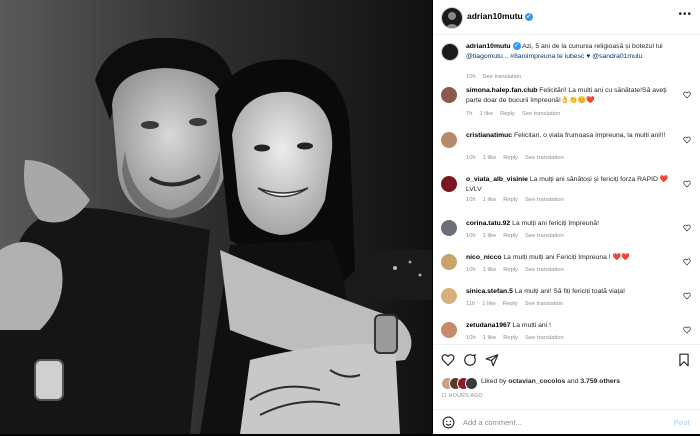  What do you see at coordinates (566, 17) in the screenshot?
I see `post-header: adrian10mutu ✓ •••` at bounding box center [566, 17].